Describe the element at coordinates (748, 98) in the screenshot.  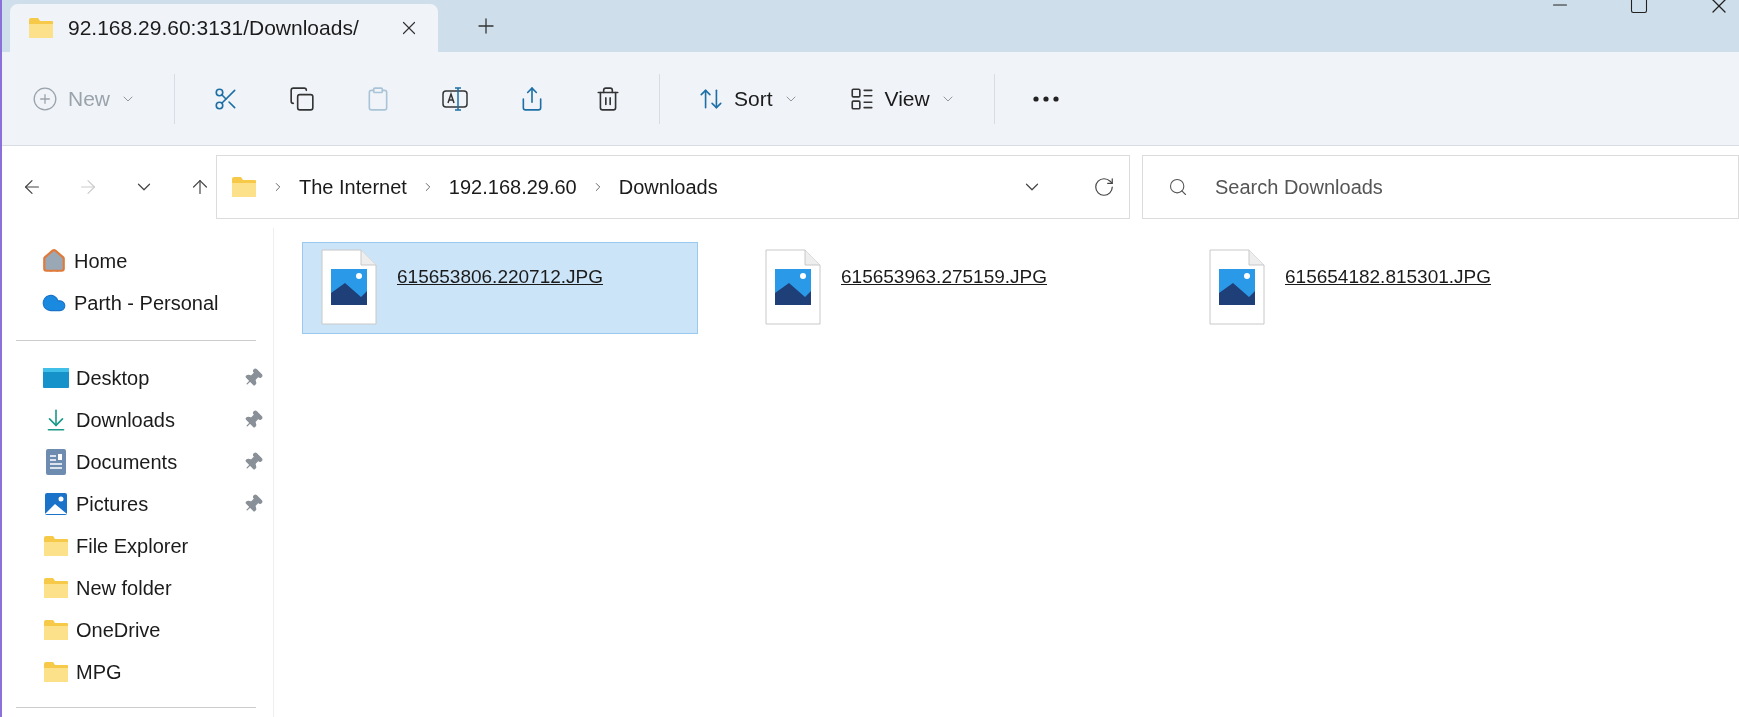
I see `sort-button: Sort` at that location.